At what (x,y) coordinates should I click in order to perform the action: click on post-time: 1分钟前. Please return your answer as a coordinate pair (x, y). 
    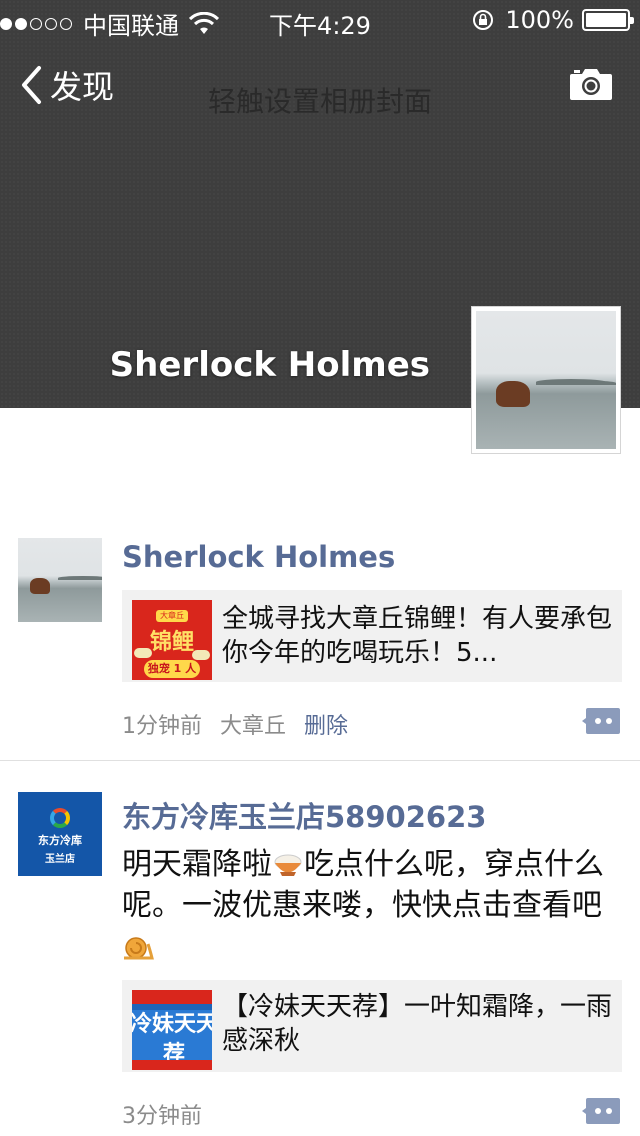
    Looking at the image, I should click on (162, 726).